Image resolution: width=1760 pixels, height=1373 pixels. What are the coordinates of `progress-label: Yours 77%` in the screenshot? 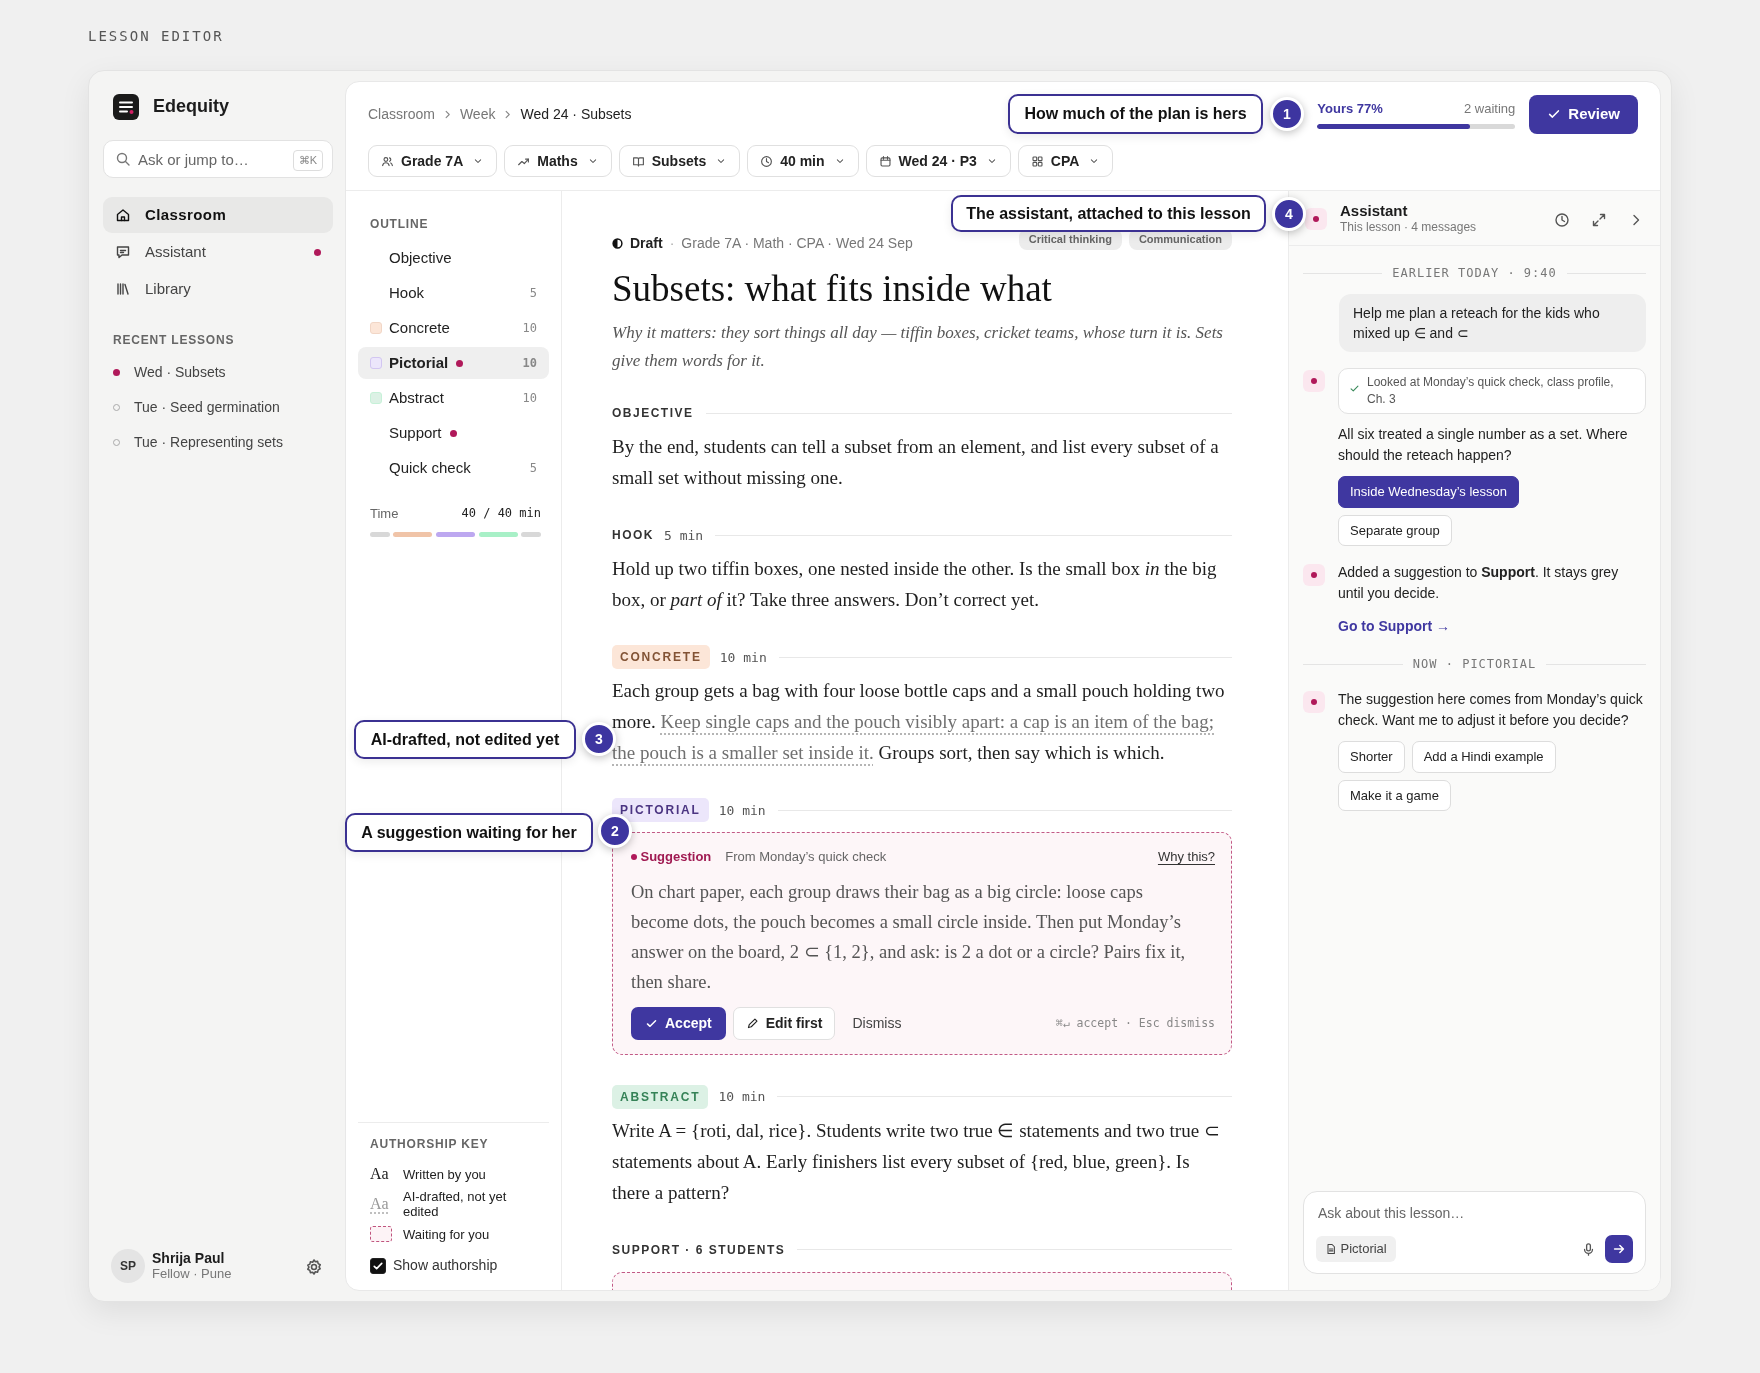 It's located at (1350, 109).